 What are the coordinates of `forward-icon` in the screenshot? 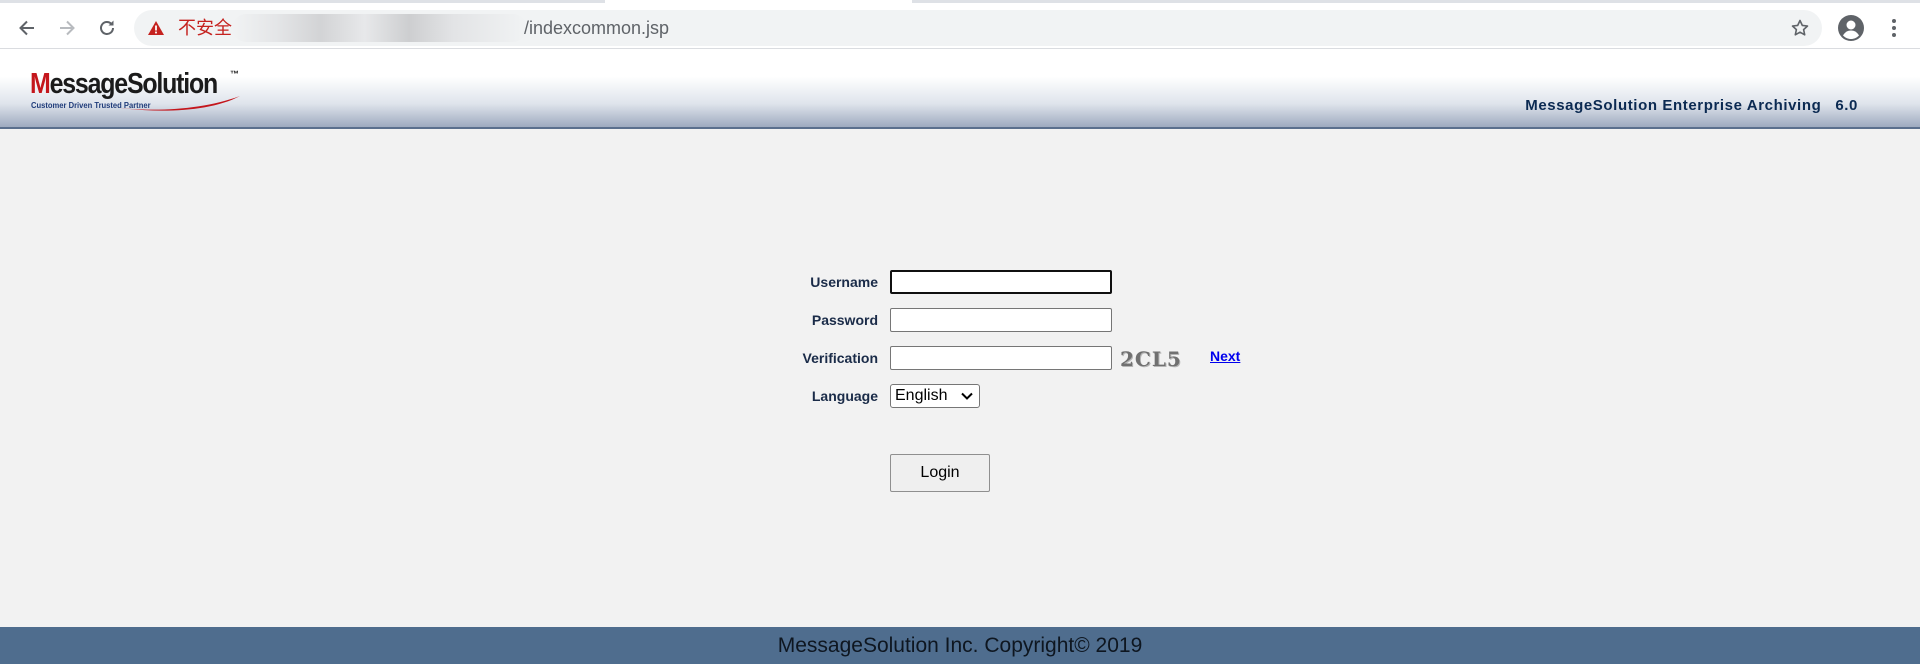 It's located at (67, 28).